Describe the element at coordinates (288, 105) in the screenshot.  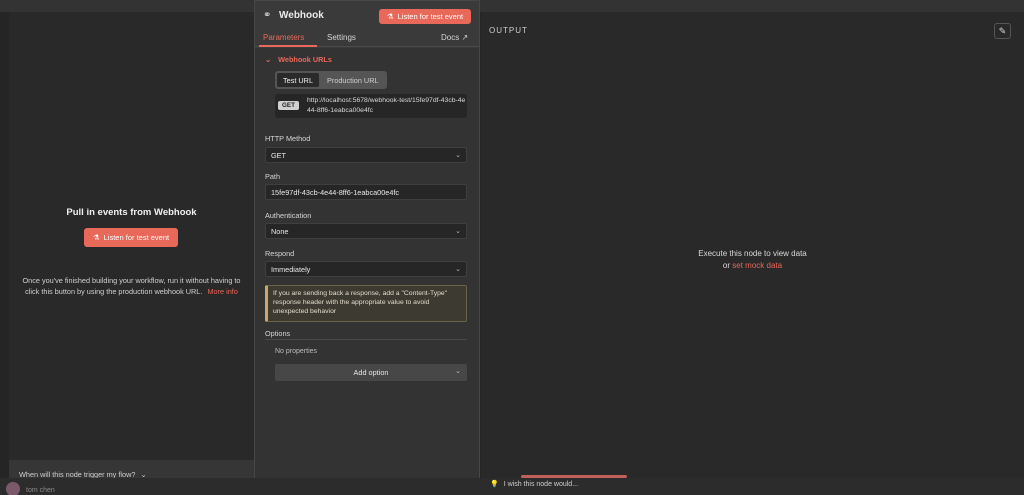
I see `method-badge: GET` at that location.